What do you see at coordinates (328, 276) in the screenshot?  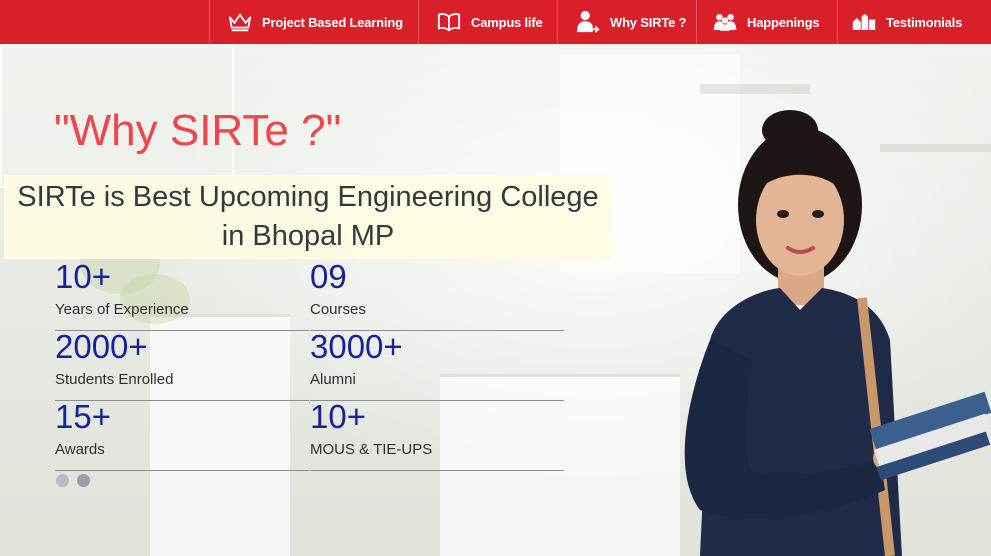 I see `stat-value: 09` at bounding box center [328, 276].